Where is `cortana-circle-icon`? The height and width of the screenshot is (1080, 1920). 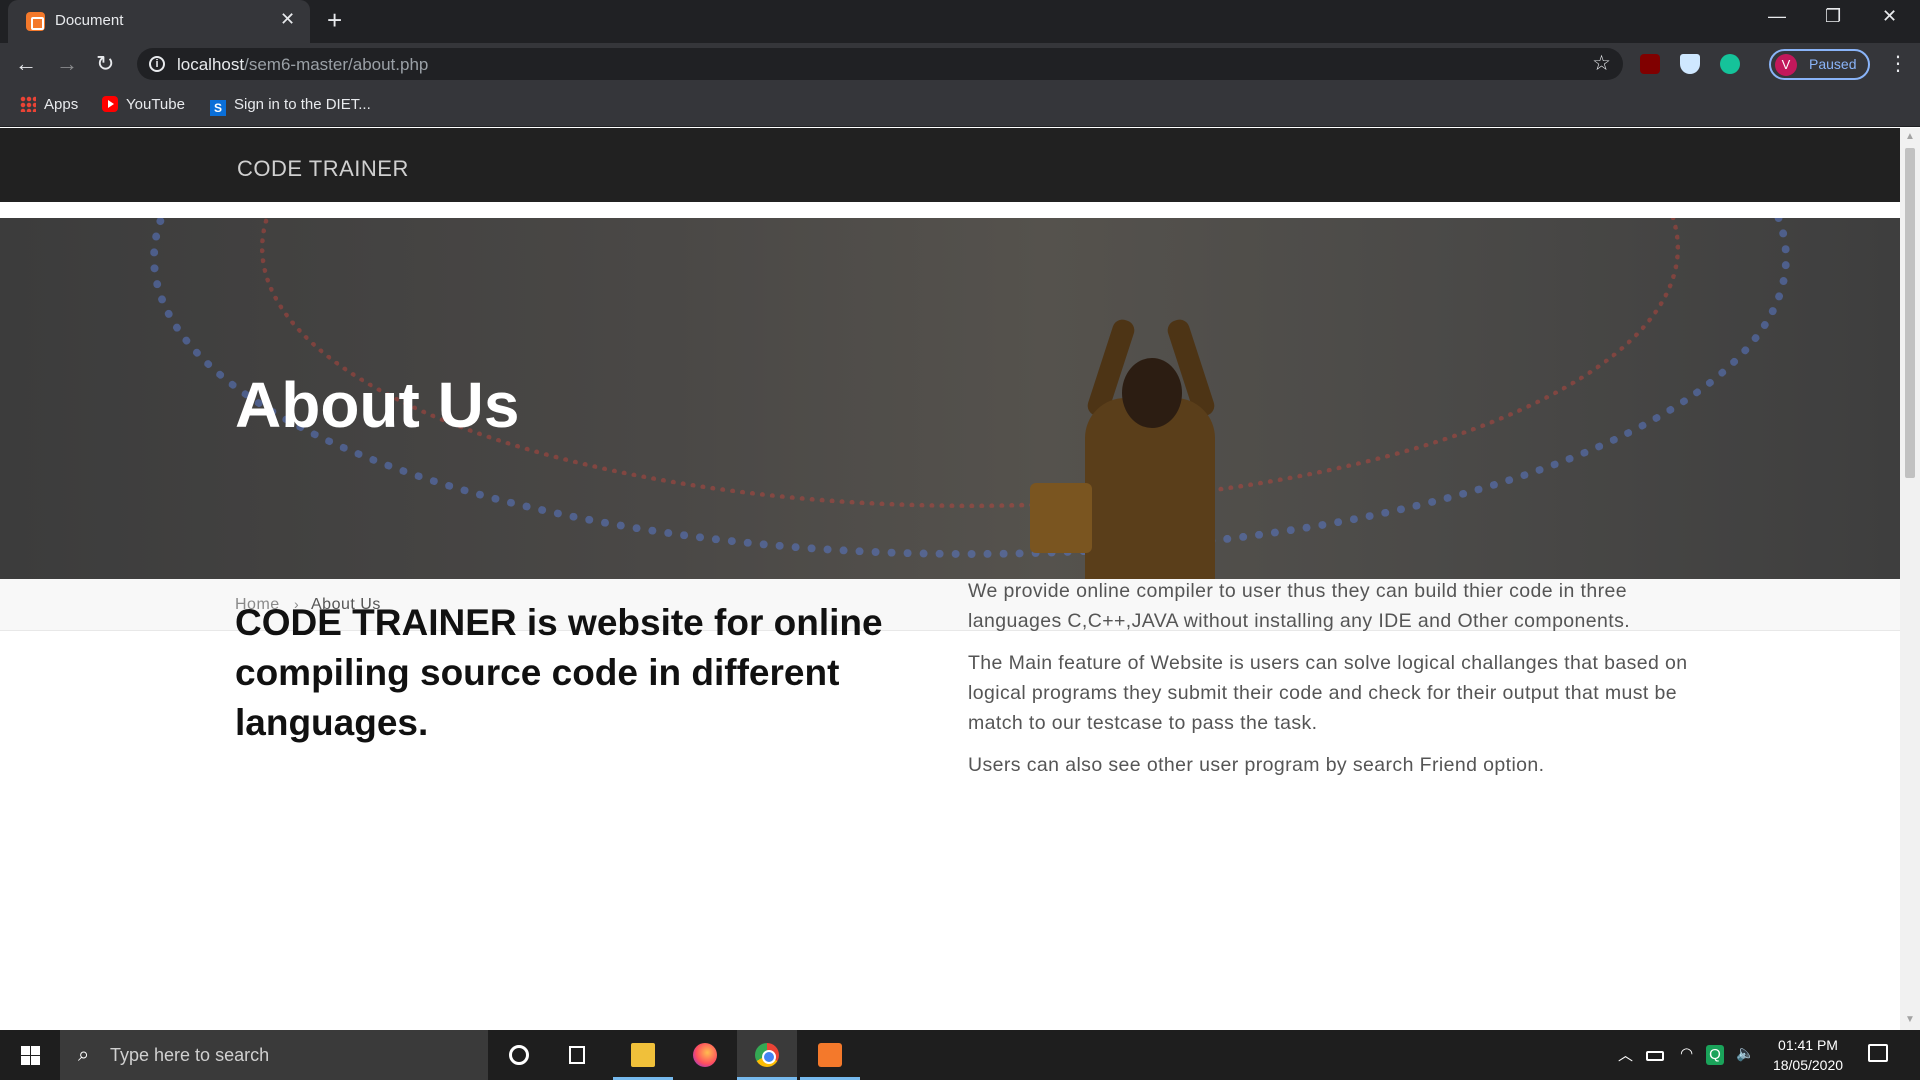 cortana-circle-icon is located at coordinates (519, 1055).